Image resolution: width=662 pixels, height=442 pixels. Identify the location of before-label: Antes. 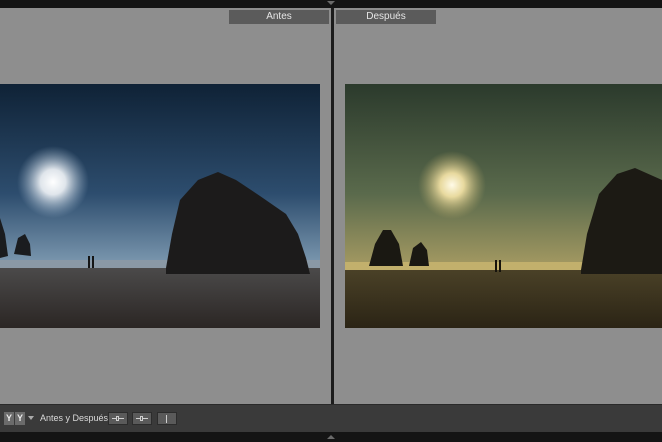
(279, 17).